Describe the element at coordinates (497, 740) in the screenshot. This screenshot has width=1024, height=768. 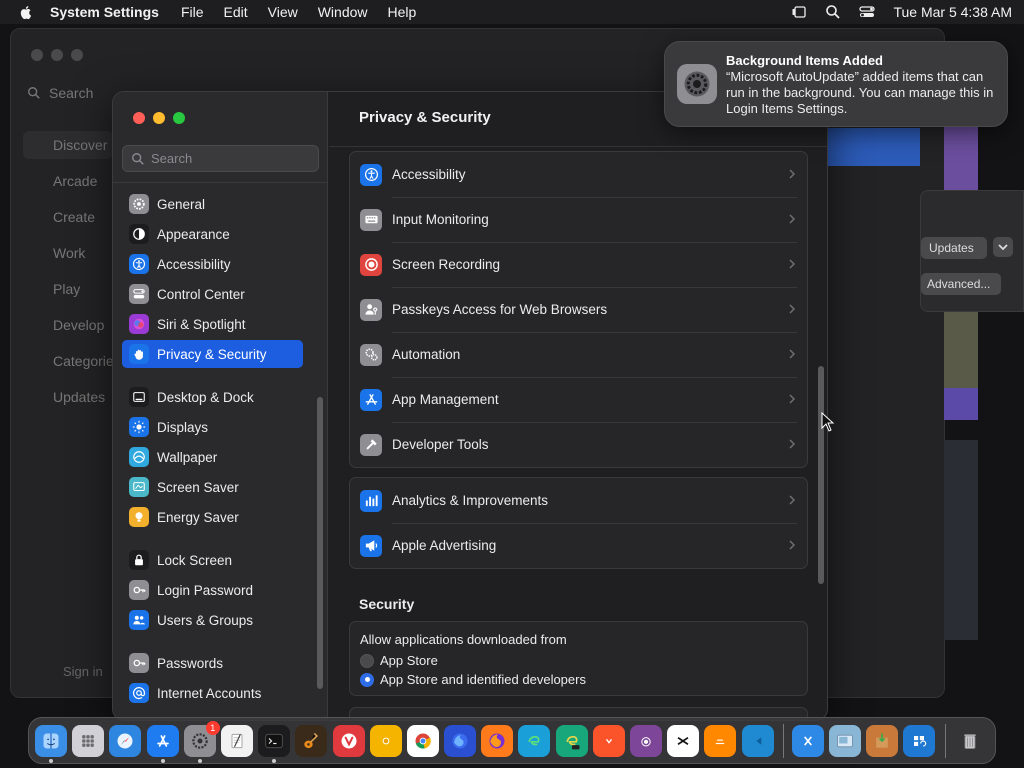
I see `dock-firefox` at that location.